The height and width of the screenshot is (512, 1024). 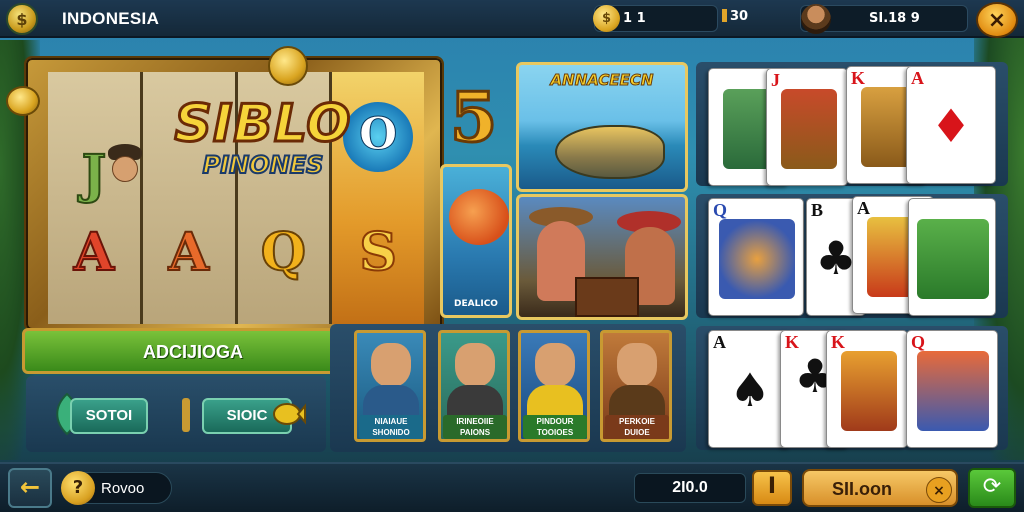 What do you see at coordinates (193, 352) in the screenshot?
I see `slot-action-label: ADCIJIOGA` at bounding box center [193, 352].